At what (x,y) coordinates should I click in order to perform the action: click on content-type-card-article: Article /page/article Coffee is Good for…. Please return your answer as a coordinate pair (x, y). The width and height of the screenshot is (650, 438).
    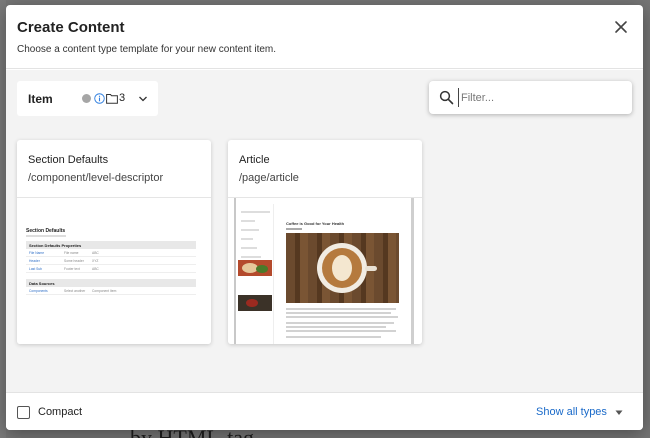
    Looking at the image, I should click on (325, 242).